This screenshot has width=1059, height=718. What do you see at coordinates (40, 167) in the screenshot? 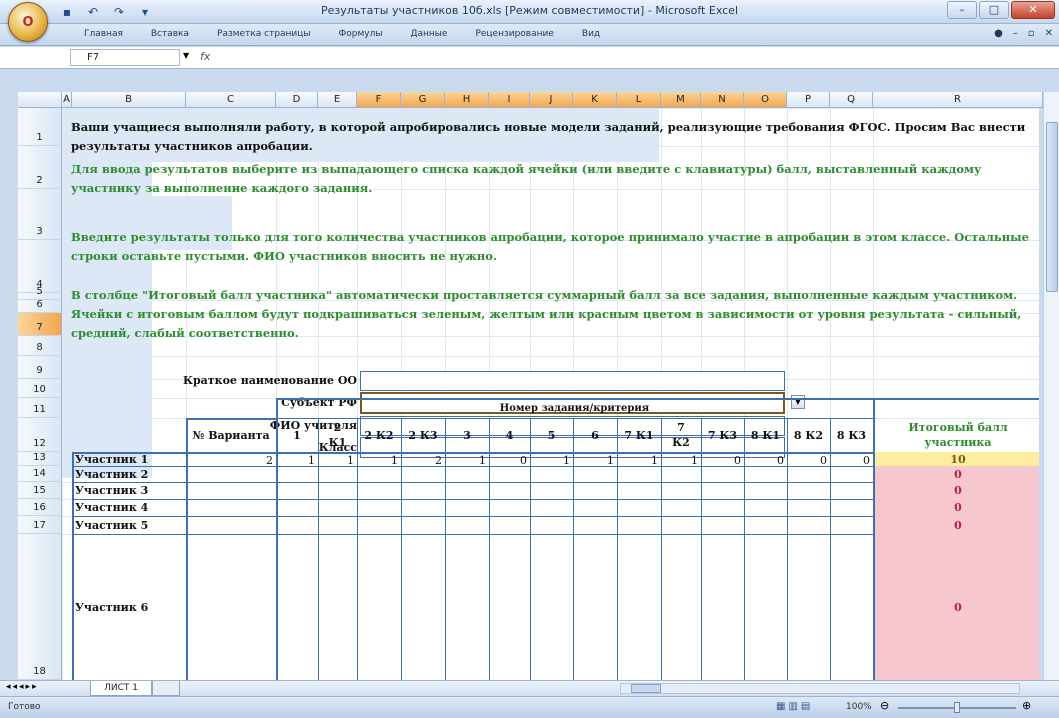
I see `row-header-2: 2` at bounding box center [40, 167].